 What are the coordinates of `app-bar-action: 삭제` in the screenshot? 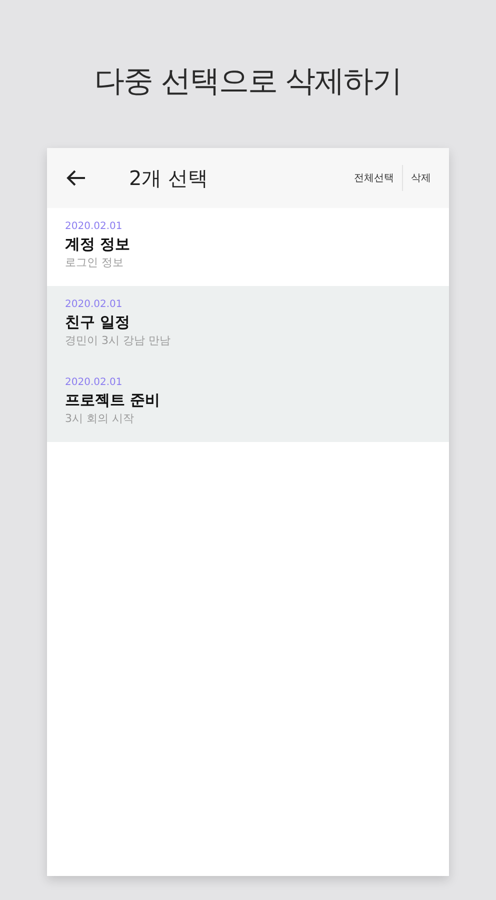 It's located at (421, 178).